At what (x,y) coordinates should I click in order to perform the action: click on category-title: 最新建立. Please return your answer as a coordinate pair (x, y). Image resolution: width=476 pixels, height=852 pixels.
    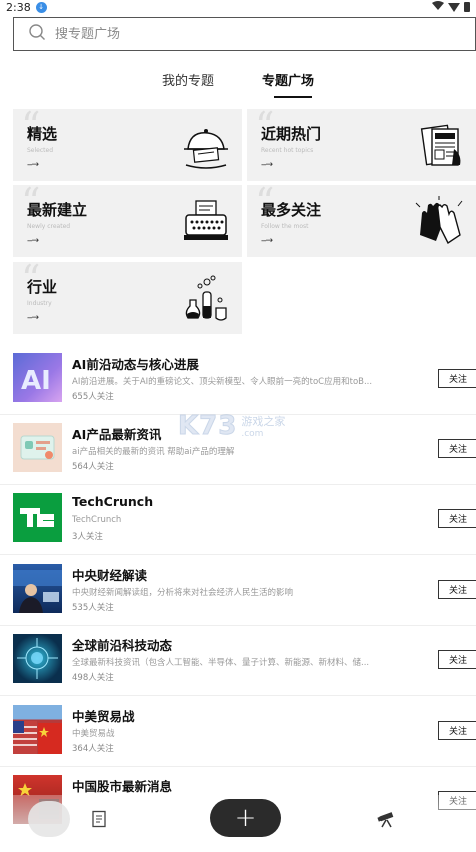
    Looking at the image, I should click on (57, 210).